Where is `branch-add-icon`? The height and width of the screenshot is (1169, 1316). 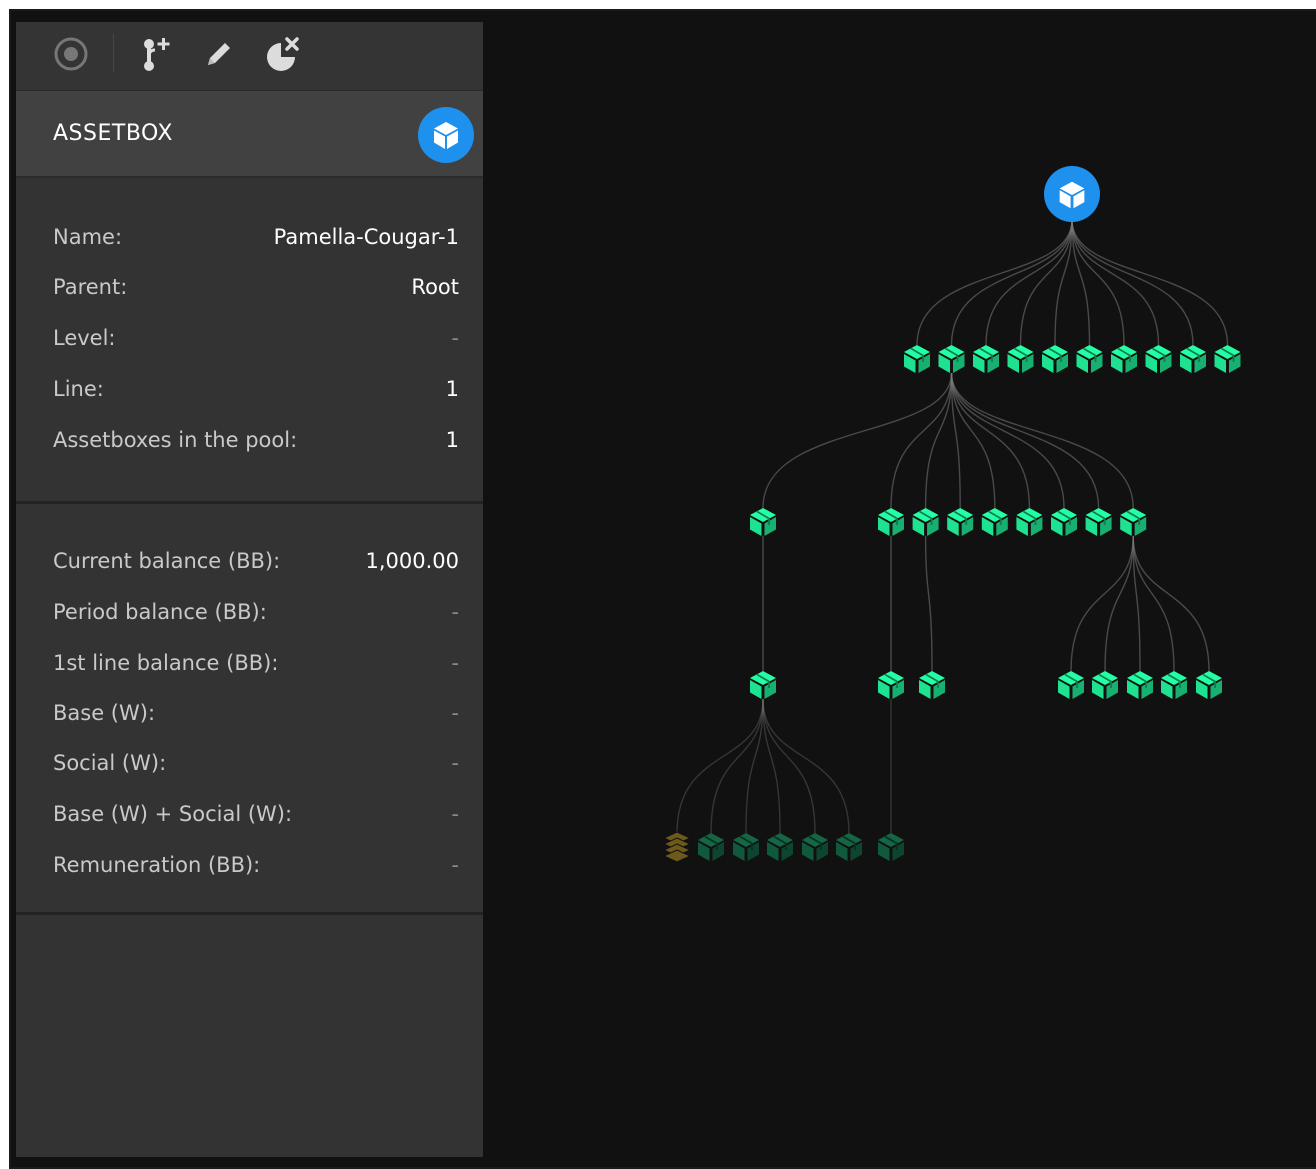
branch-add-icon is located at coordinates (157, 54).